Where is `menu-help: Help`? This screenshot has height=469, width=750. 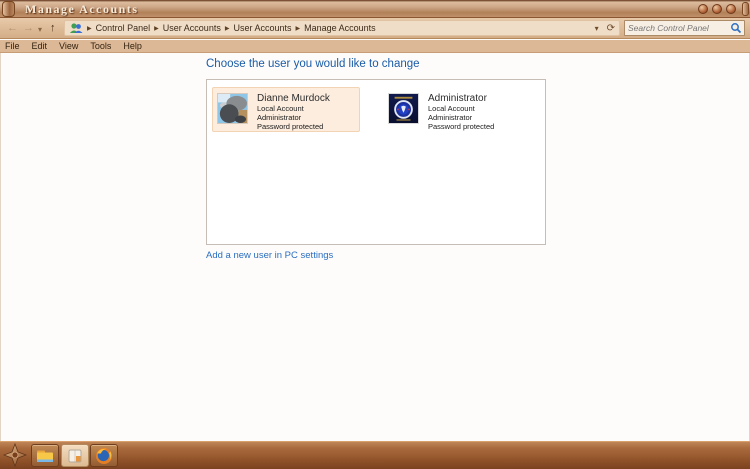 menu-help: Help is located at coordinates (137, 46).